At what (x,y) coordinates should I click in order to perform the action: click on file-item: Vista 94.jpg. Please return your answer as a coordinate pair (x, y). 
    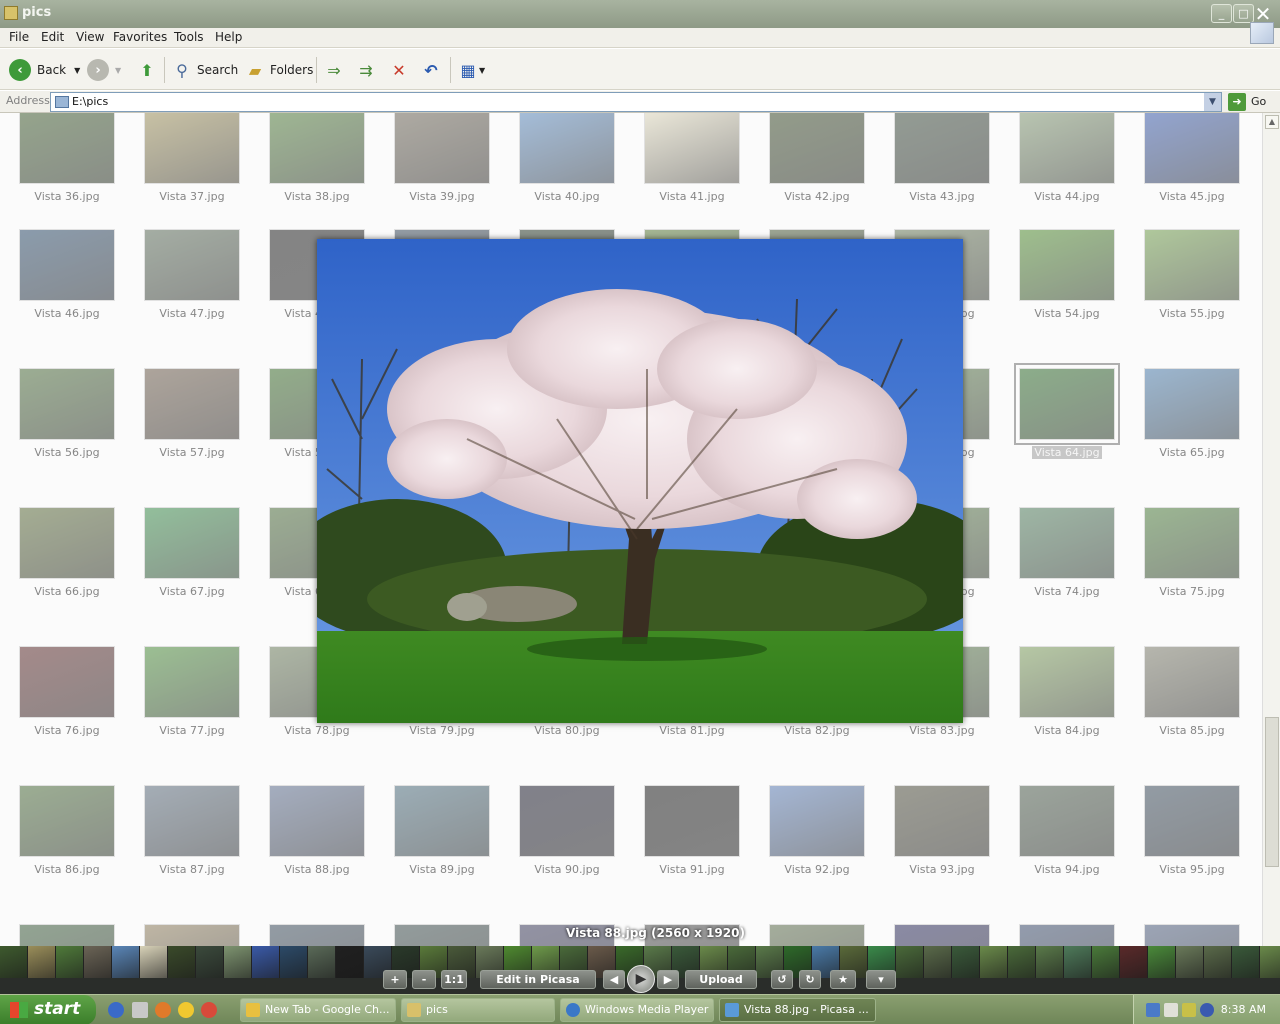
    Looking at the image, I should click on (1067, 853).